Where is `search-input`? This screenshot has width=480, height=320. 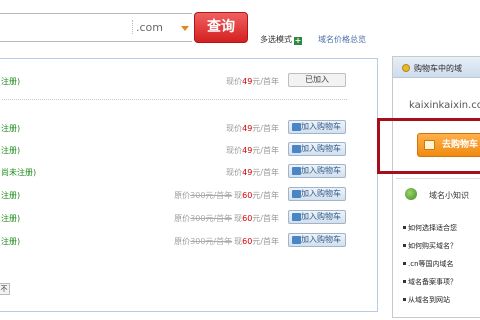
search-input is located at coordinates (96, 27).